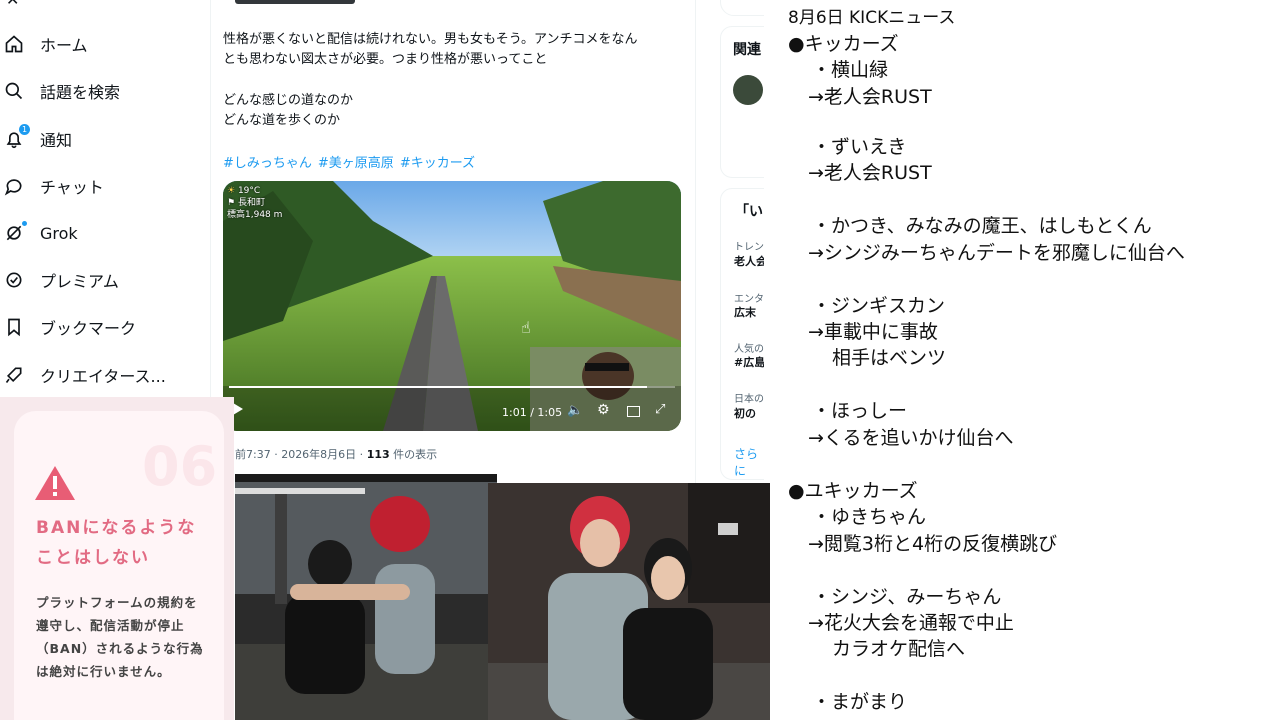  Describe the element at coordinates (843, 44) in the screenshot. I see `news-section-heading: ●キッカーズ` at that location.